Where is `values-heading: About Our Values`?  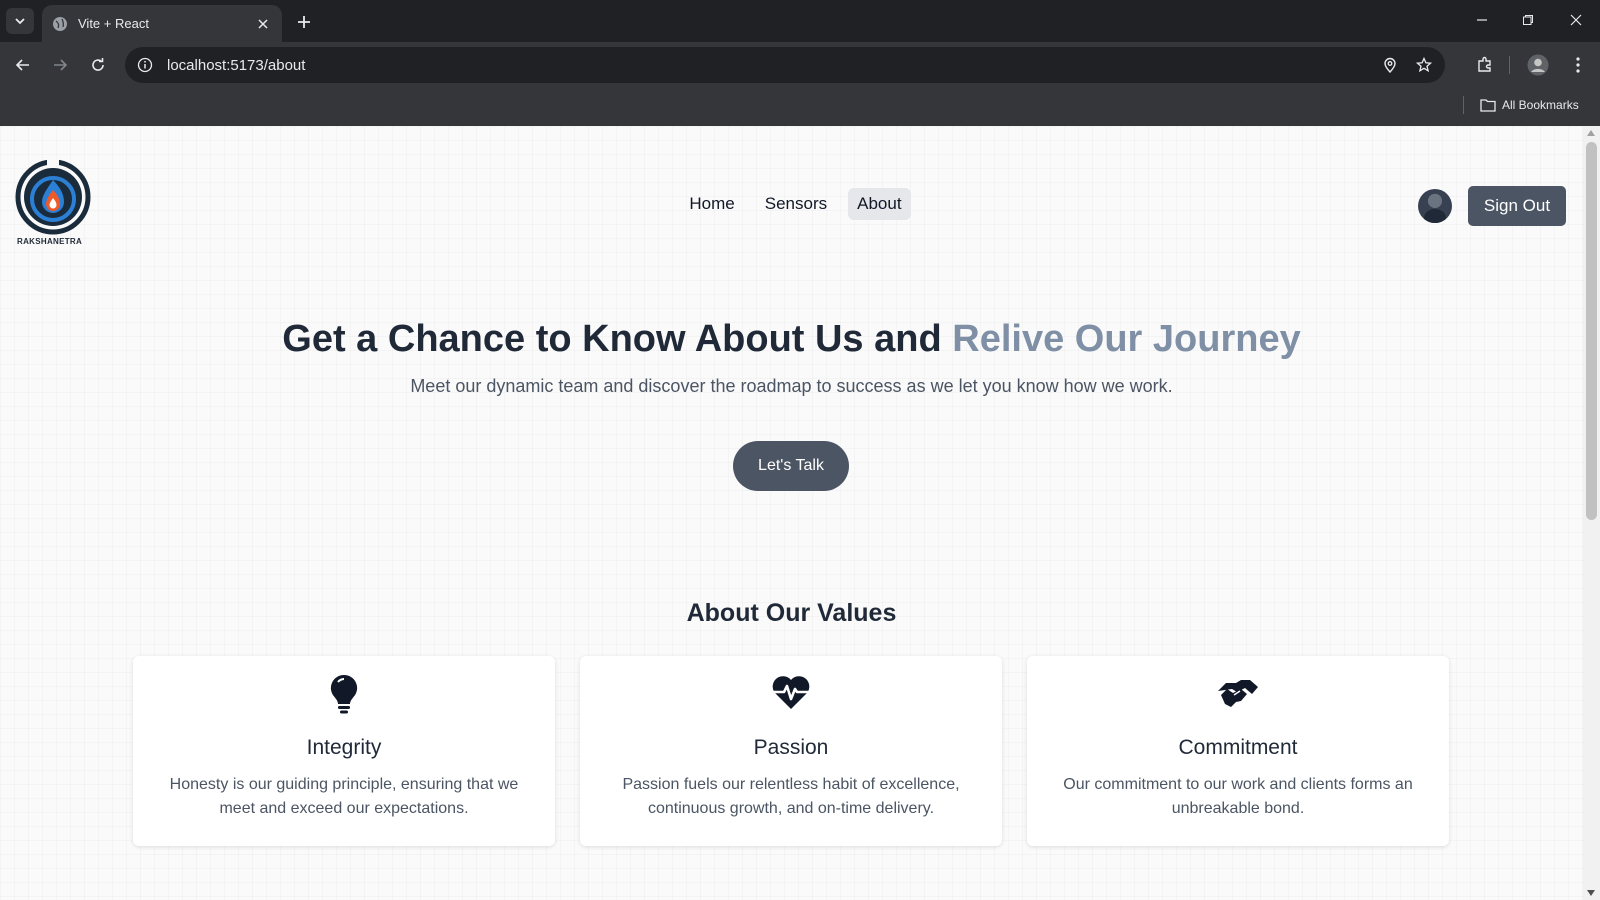 values-heading: About Our Values is located at coordinates (791, 613).